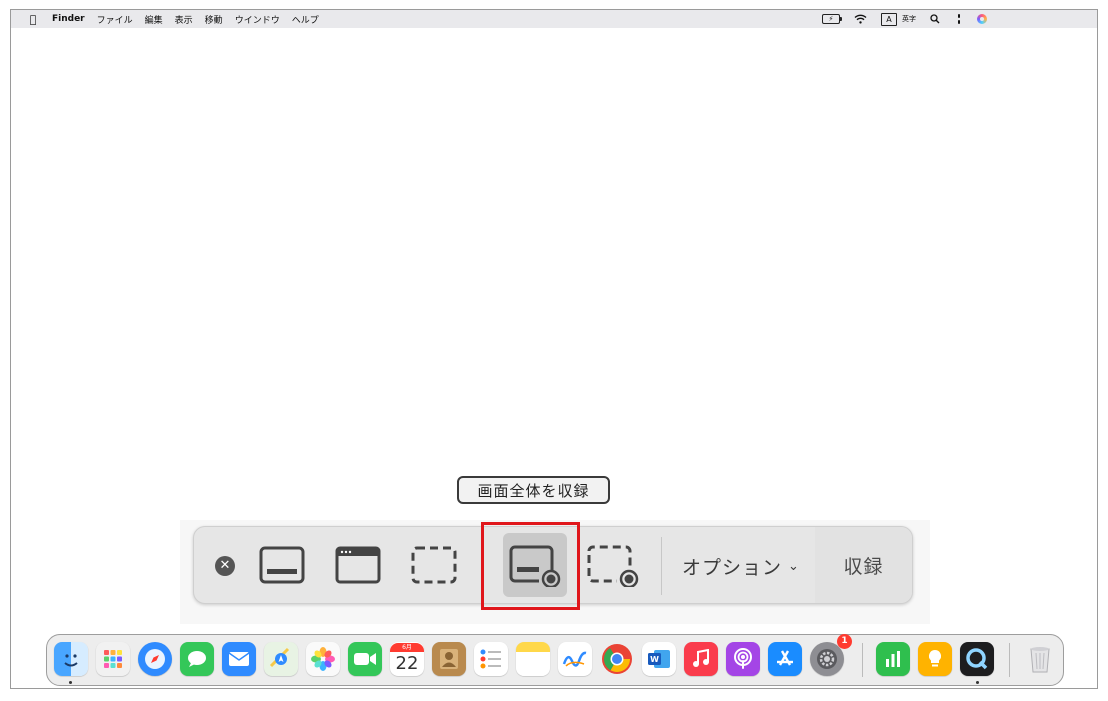  What do you see at coordinates (530, 566) in the screenshot?
I see `highlight-annotation` at bounding box center [530, 566].